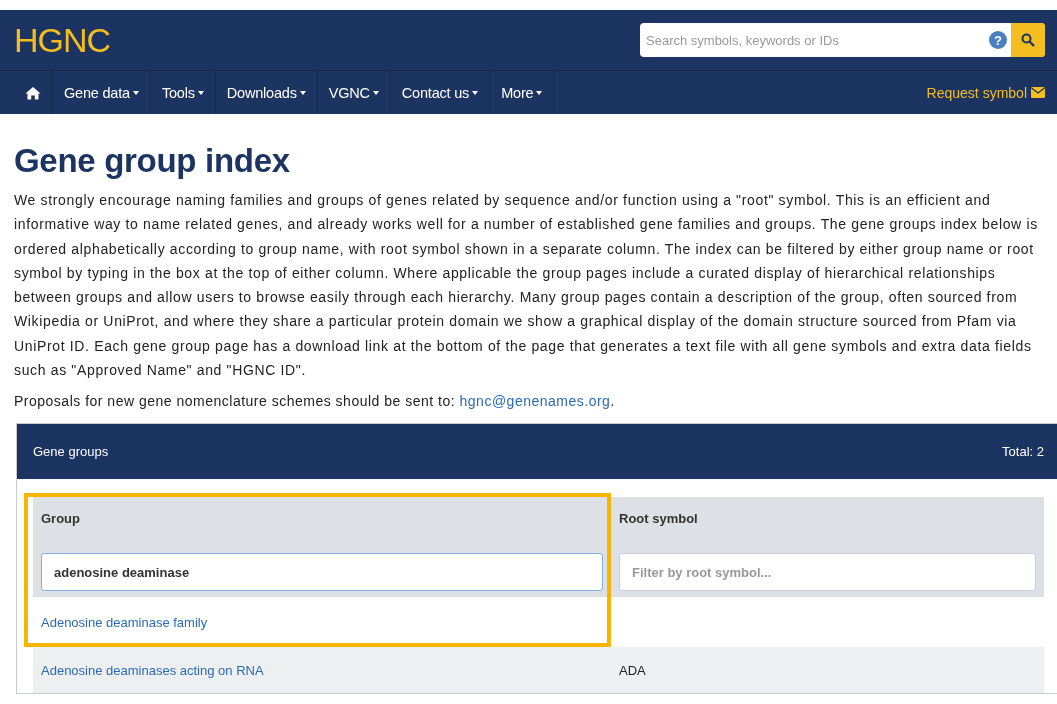 Image resolution: width=1057 pixels, height=704 pixels. I want to click on panel-title: Gene groups, so click(71, 452).